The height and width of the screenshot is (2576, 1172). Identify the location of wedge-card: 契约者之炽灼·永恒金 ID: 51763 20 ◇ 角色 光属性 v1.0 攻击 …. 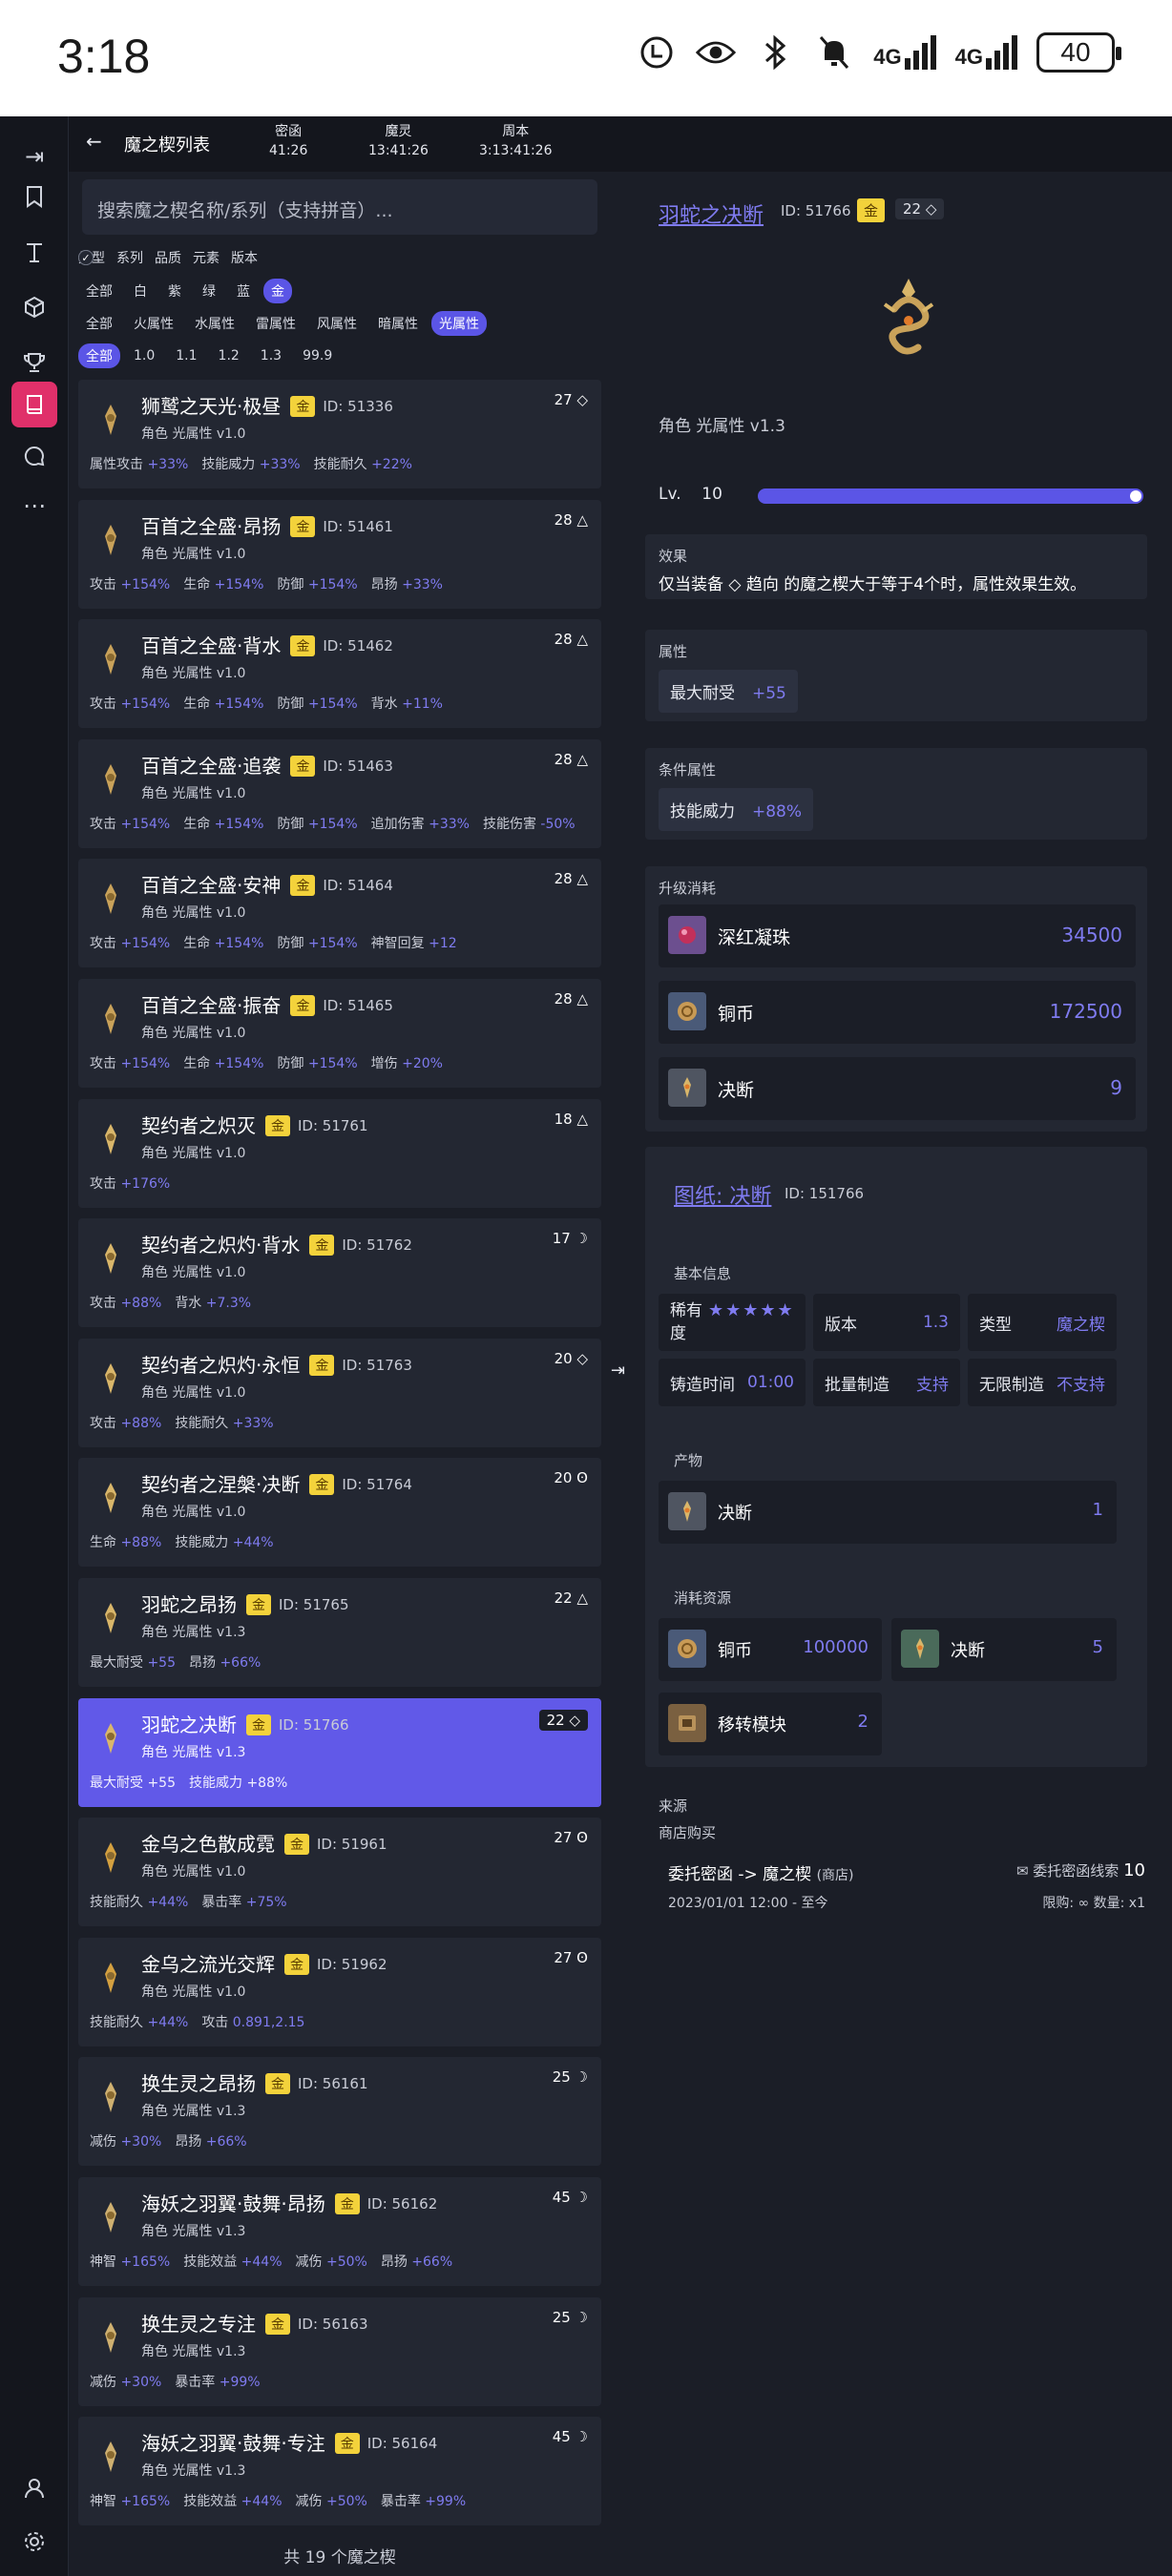
(339, 1392).